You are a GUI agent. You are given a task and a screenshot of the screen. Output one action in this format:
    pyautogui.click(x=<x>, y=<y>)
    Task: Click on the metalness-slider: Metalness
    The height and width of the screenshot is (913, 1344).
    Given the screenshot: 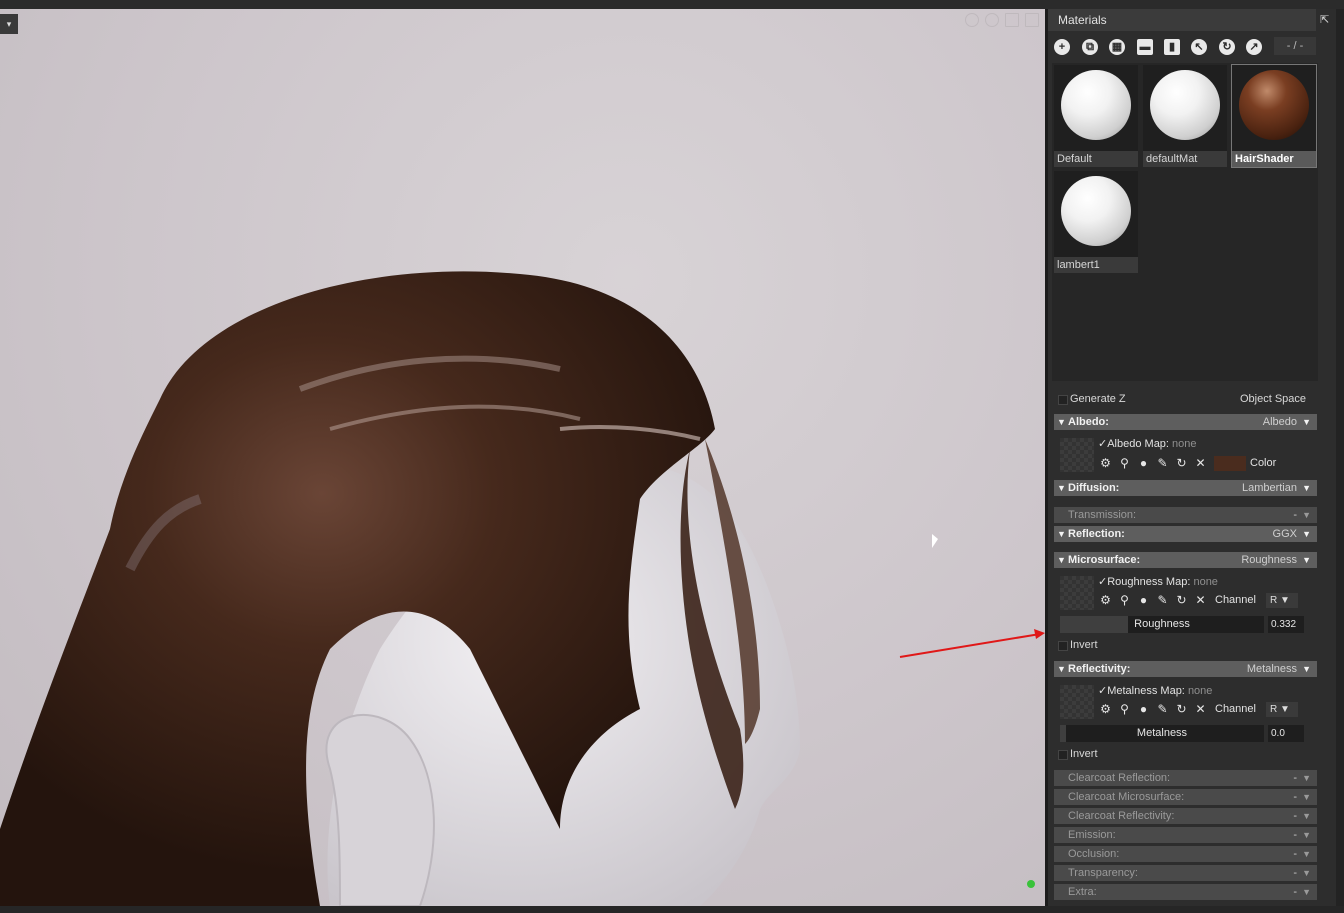 What is the action you would take?
    pyautogui.click(x=1162, y=733)
    